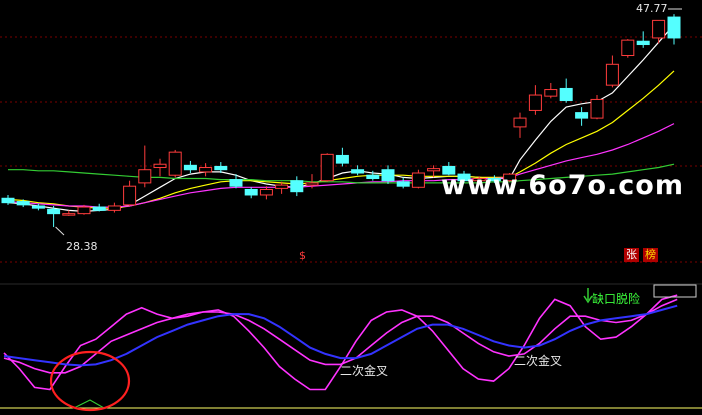 The width and height of the screenshot is (702, 415). What do you see at coordinates (538, 361) in the screenshot?
I see `golden-cross-label-2: 二次金叉` at bounding box center [538, 361].